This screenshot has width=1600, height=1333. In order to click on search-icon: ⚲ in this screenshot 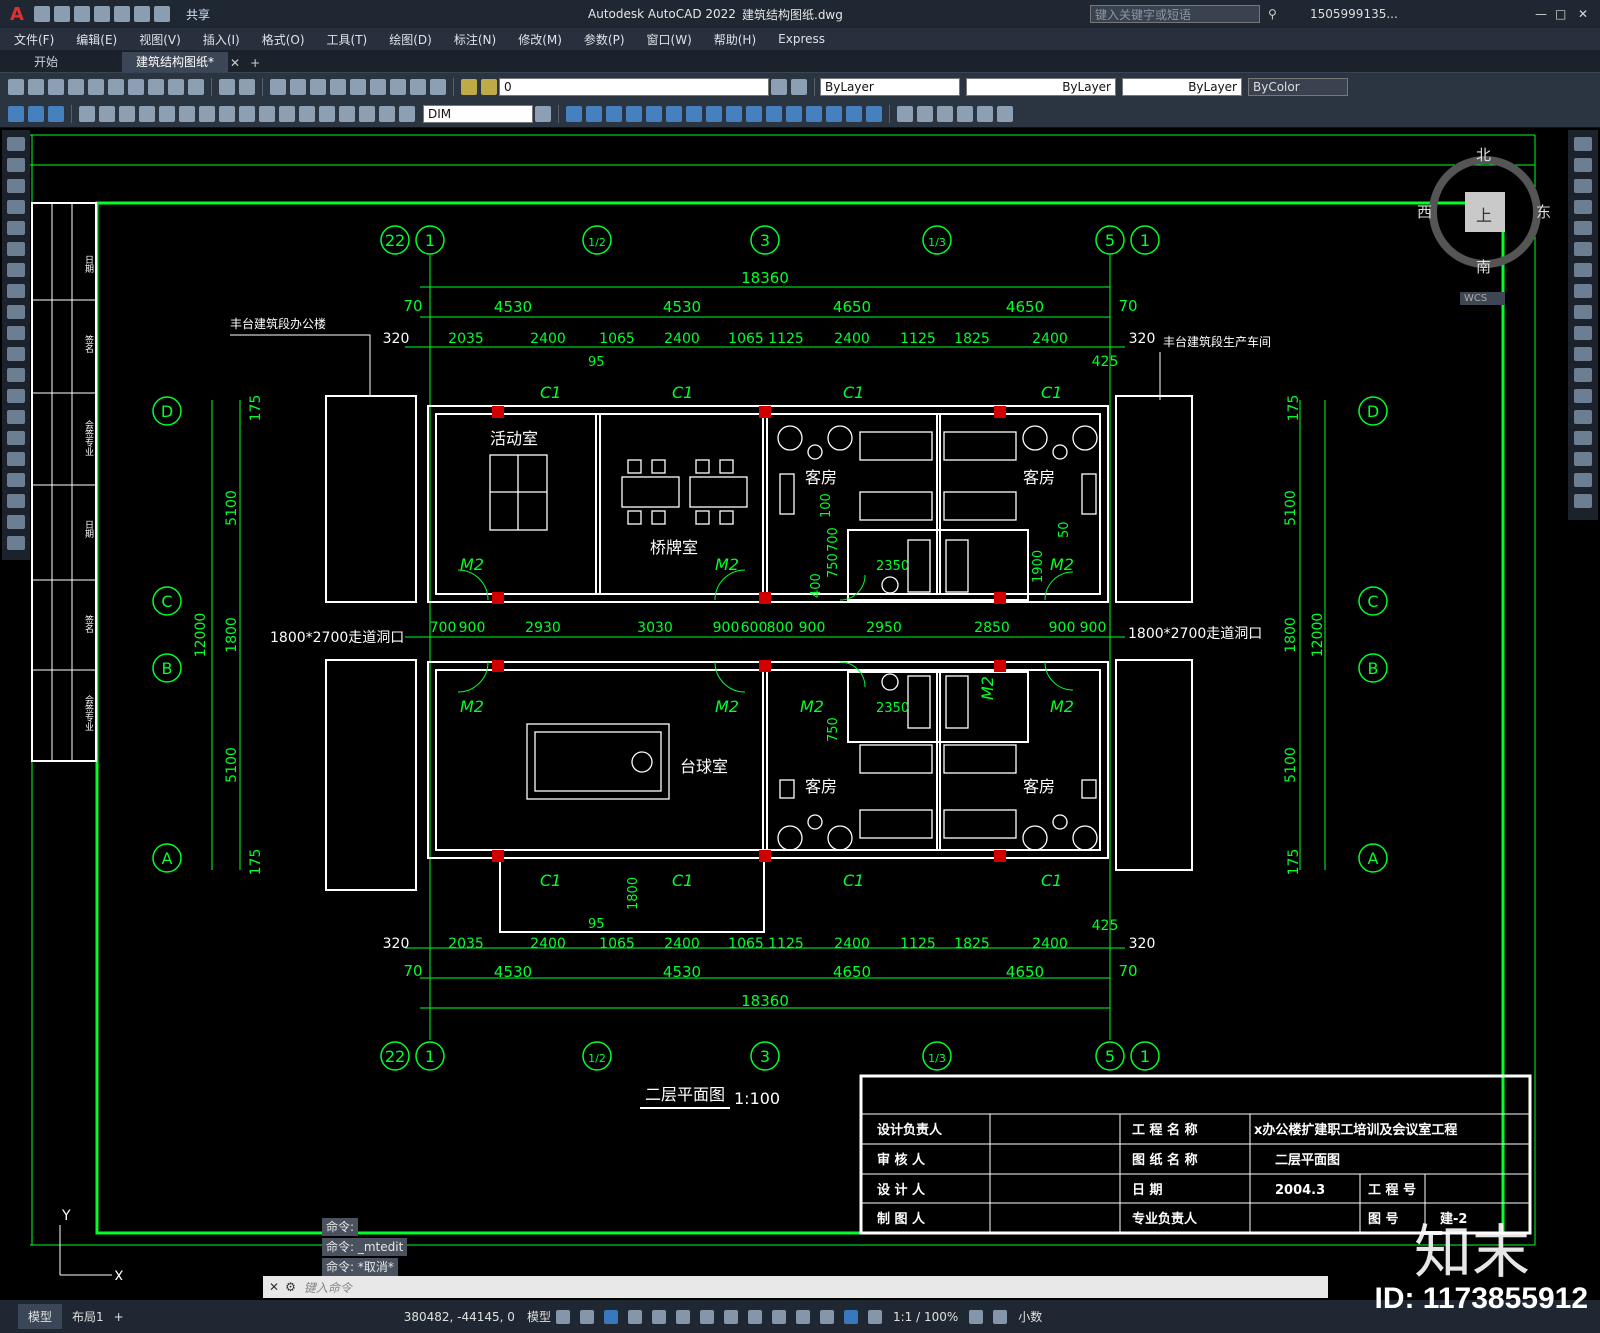, I will do `click(1272, 14)`.